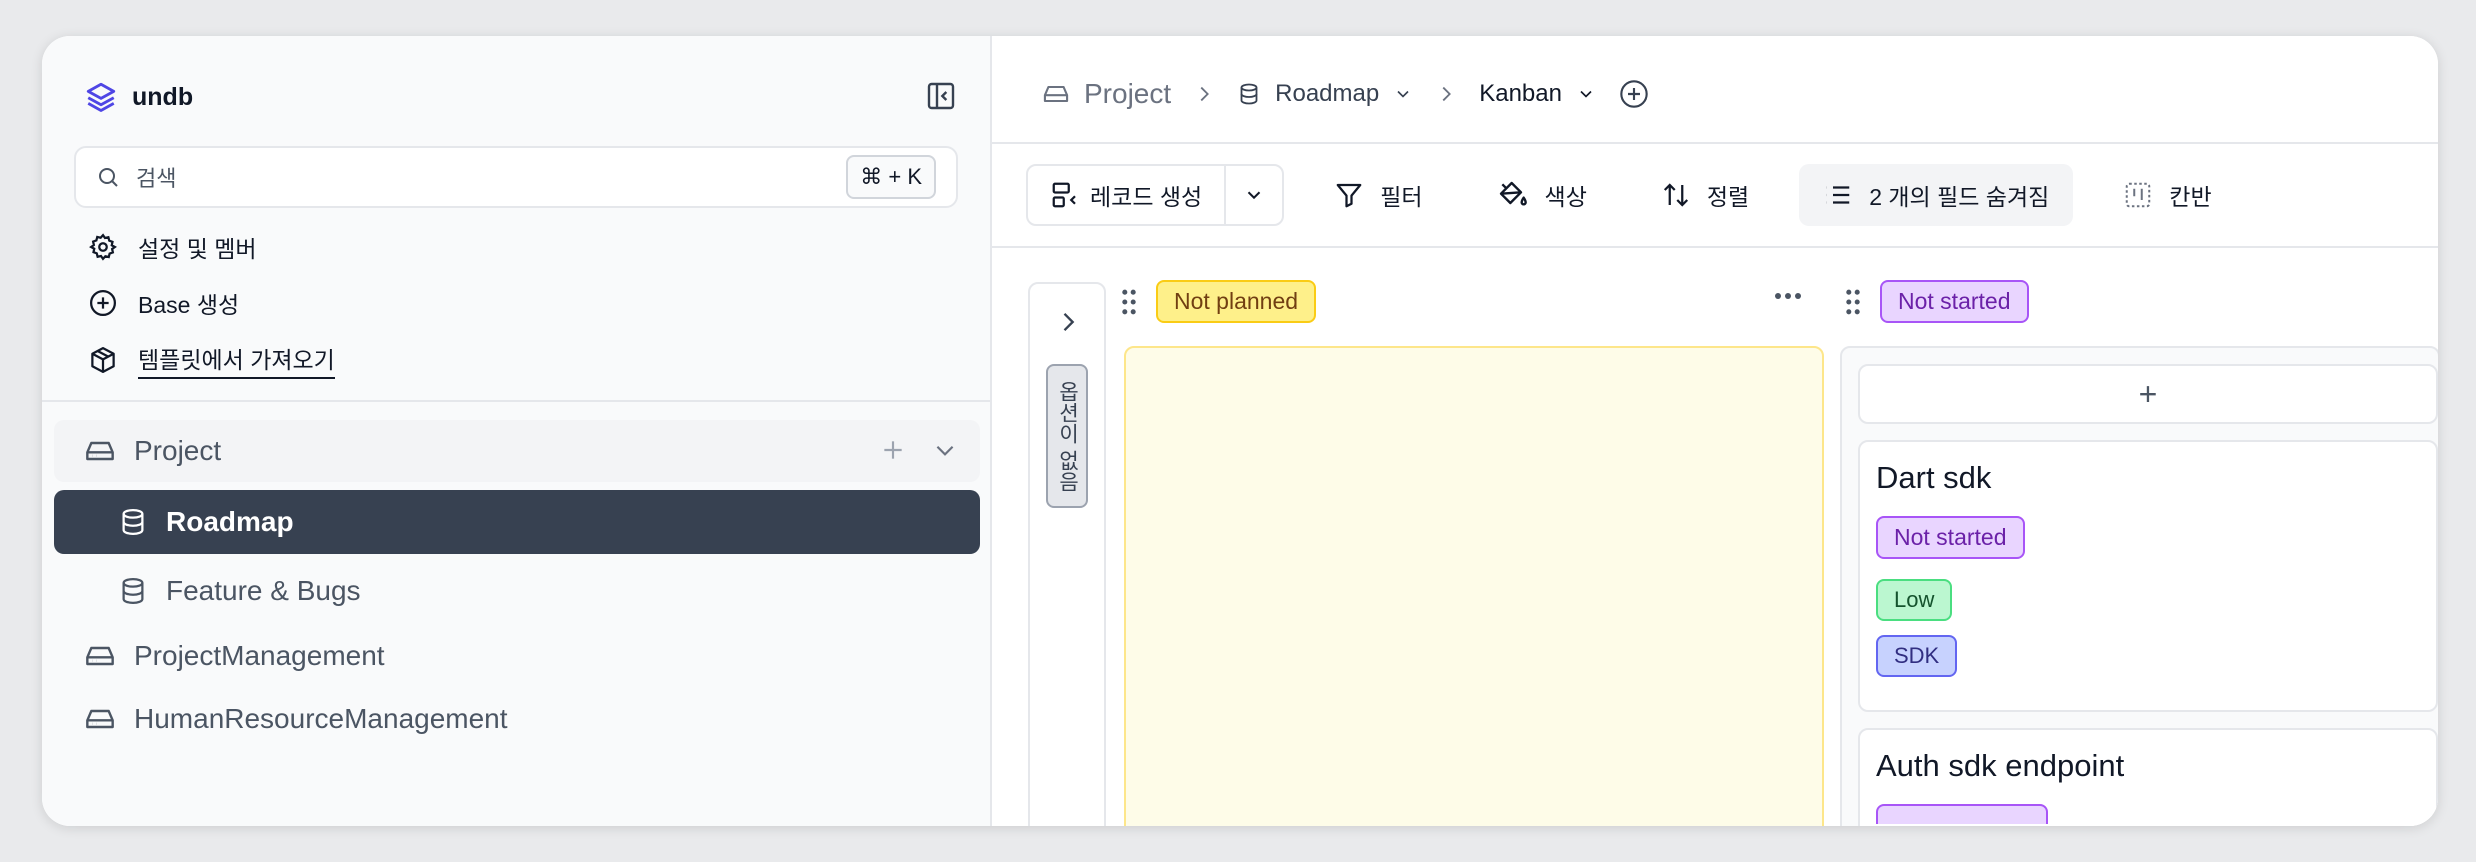  What do you see at coordinates (1954, 301) in the screenshot?
I see `column-badge: Not started` at bounding box center [1954, 301].